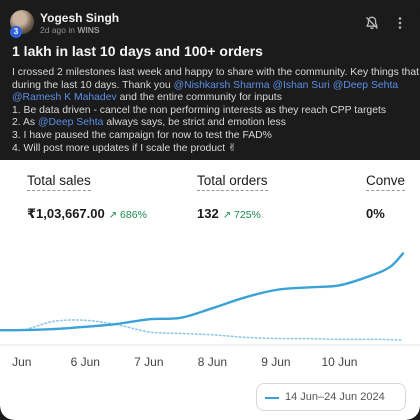 The image size is (420, 420). I want to click on metric-label: Conve, so click(386, 182).